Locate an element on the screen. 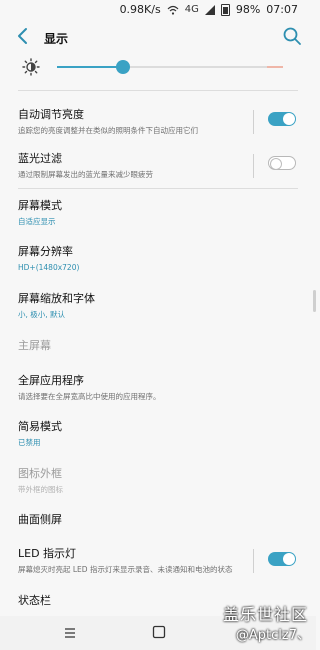 This screenshot has height=650, width=320. setting-value: HD+(1480x720) is located at coordinates (49, 267).